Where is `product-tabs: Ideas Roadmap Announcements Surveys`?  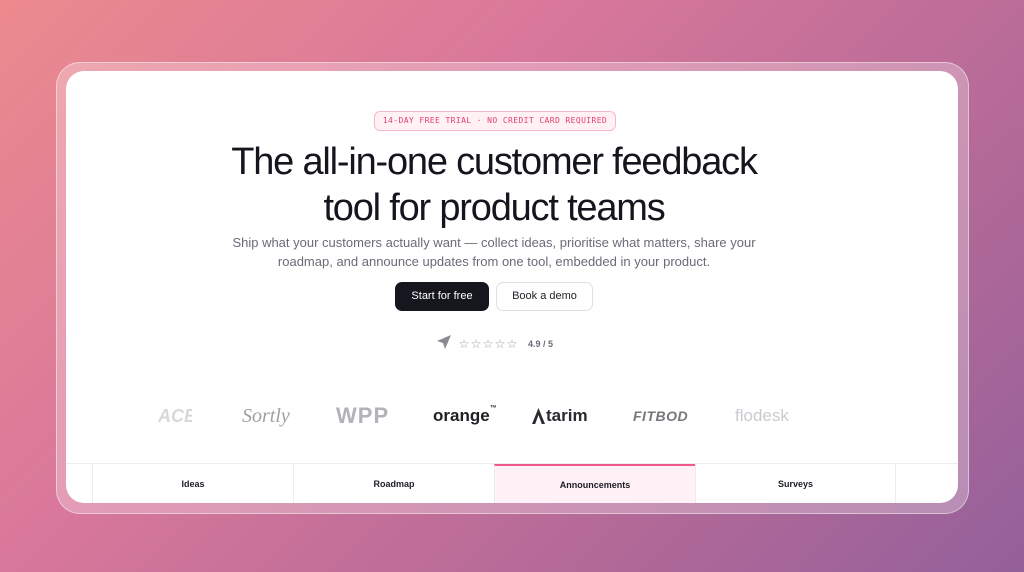 product-tabs: Ideas Roadmap Announcements Surveys is located at coordinates (512, 483).